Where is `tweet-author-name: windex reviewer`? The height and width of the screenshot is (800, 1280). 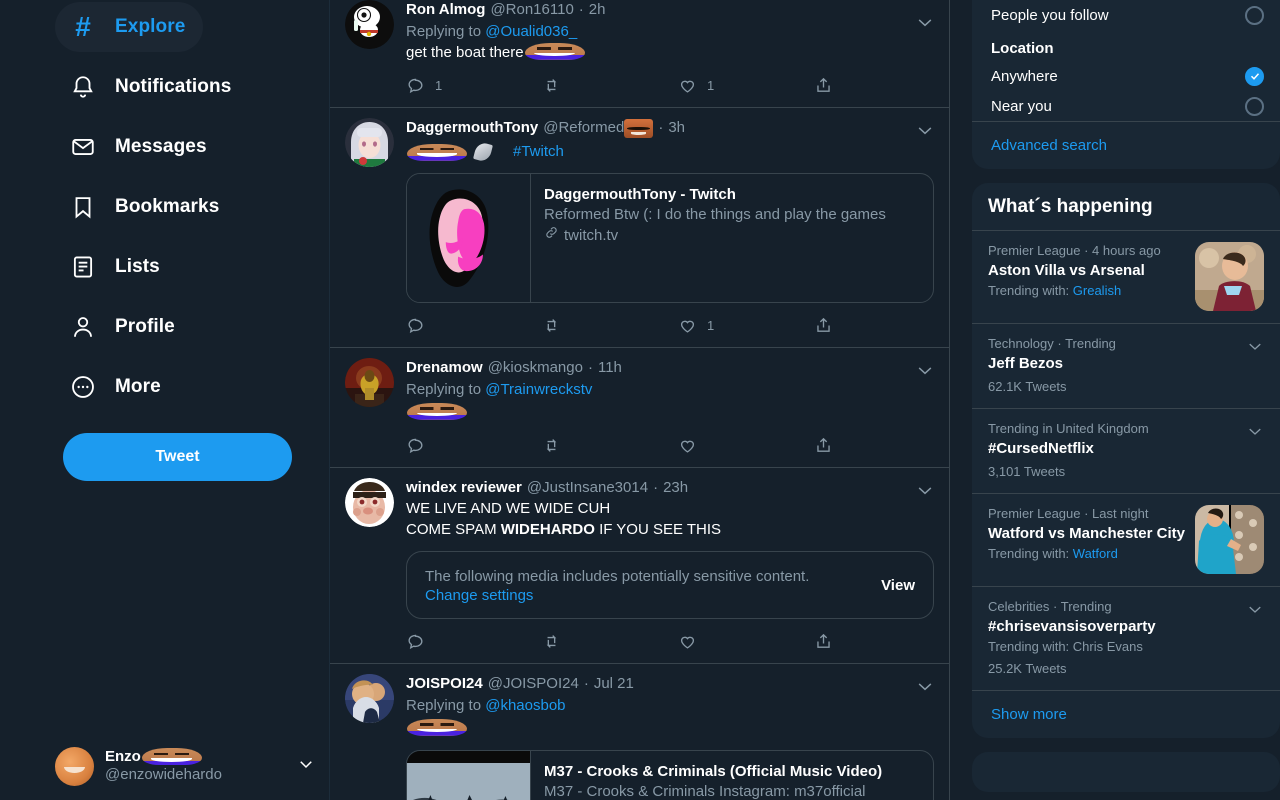 tweet-author-name: windex reviewer is located at coordinates (464, 488).